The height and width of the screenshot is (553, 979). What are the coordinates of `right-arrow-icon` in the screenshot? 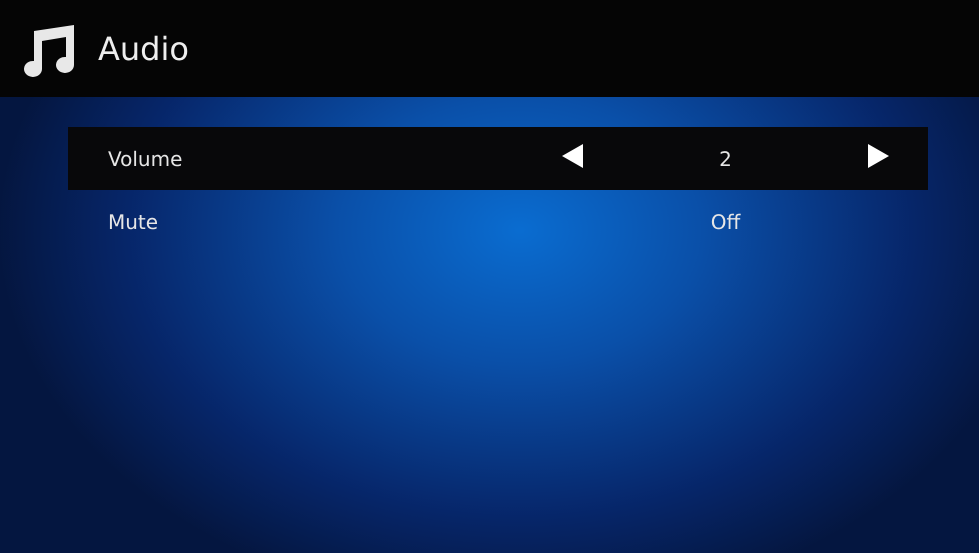 It's located at (878, 156).